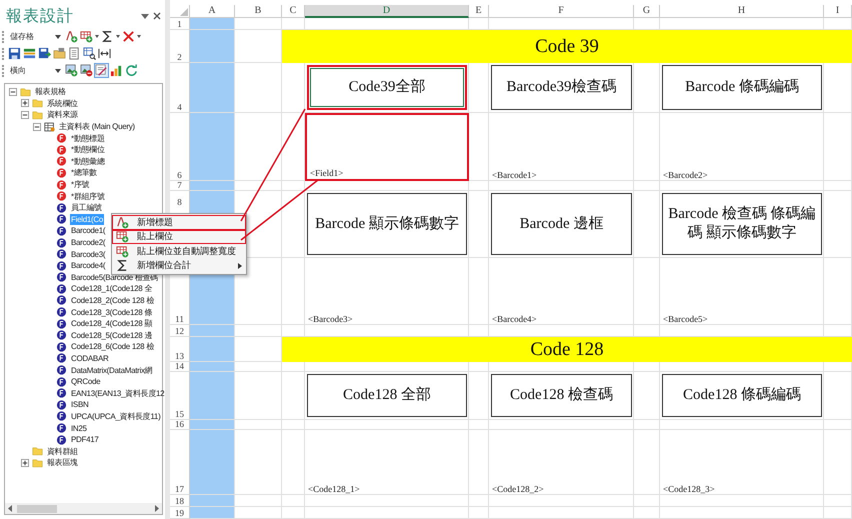 This screenshot has height=519, width=852. What do you see at coordinates (387, 395) in the screenshot?
I see `label-cell: Code128 全部` at bounding box center [387, 395].